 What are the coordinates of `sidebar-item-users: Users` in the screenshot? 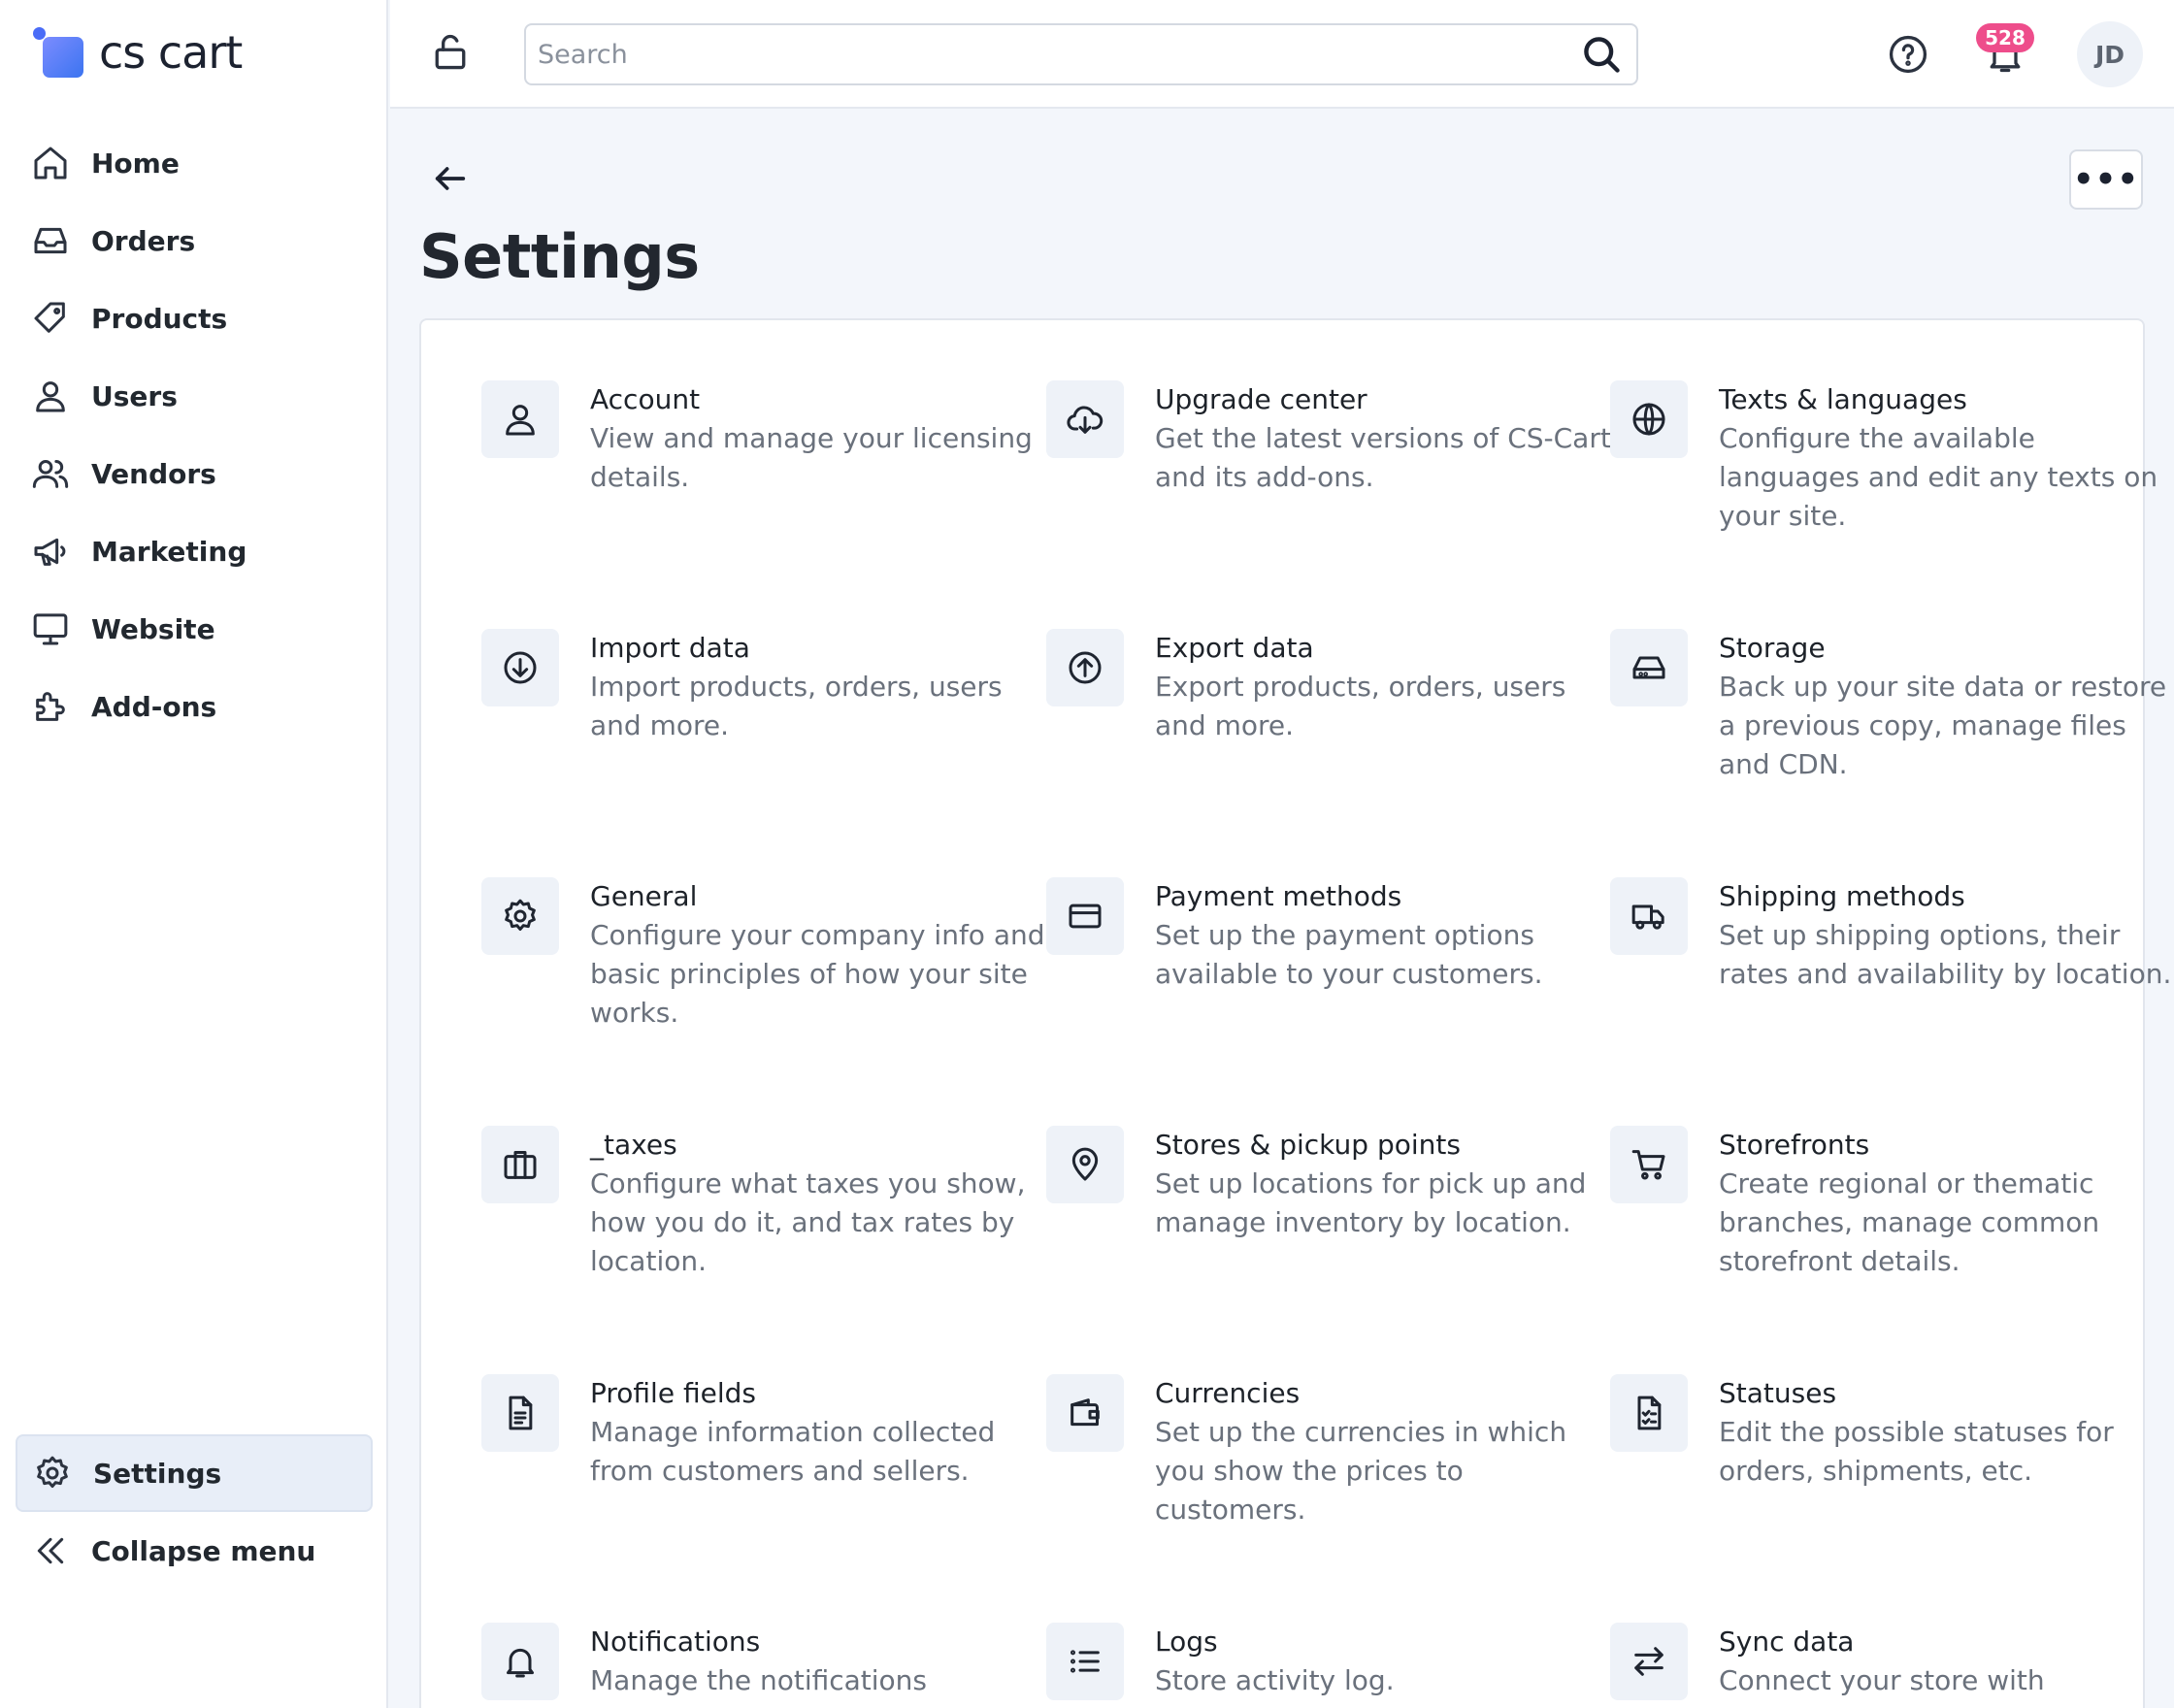 It's located at (194, 396).